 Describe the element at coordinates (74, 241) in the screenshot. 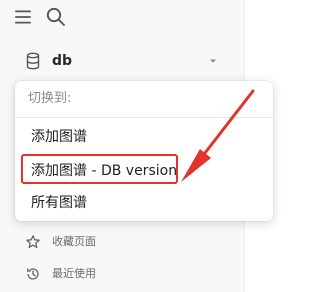

I see `sidebar-item-label: 收藏页面` at that location.